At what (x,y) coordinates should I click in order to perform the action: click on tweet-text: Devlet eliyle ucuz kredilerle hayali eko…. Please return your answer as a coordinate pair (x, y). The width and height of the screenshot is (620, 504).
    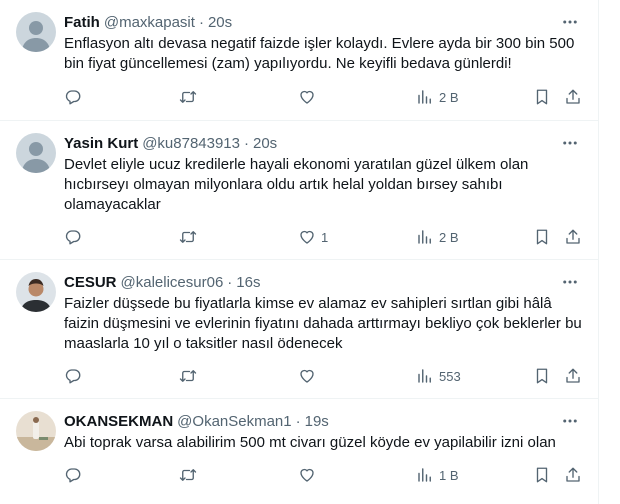
    Looking at the image, I should click on (296, 184).